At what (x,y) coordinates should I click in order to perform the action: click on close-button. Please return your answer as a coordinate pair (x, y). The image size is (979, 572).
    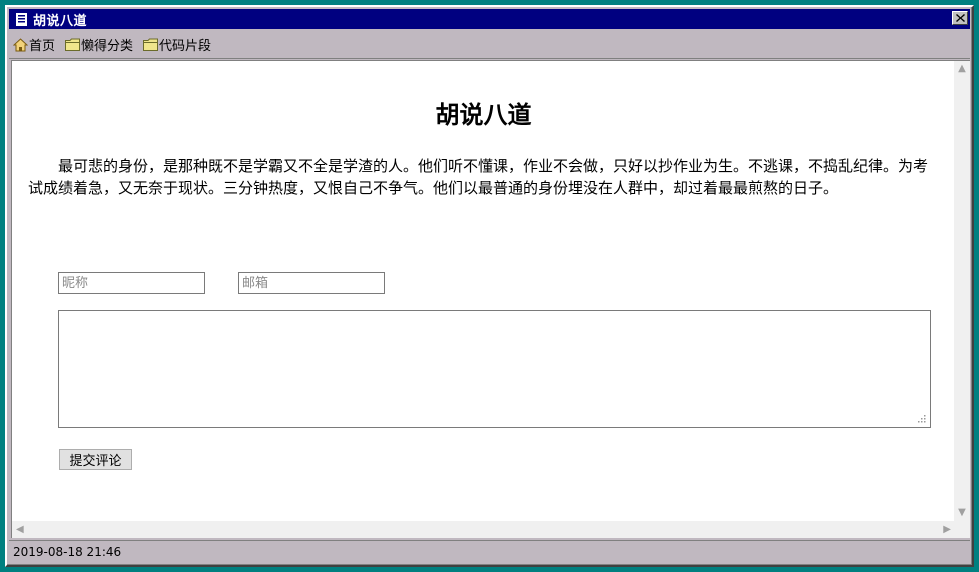
    Looking at the image, I should click on (960, 18).